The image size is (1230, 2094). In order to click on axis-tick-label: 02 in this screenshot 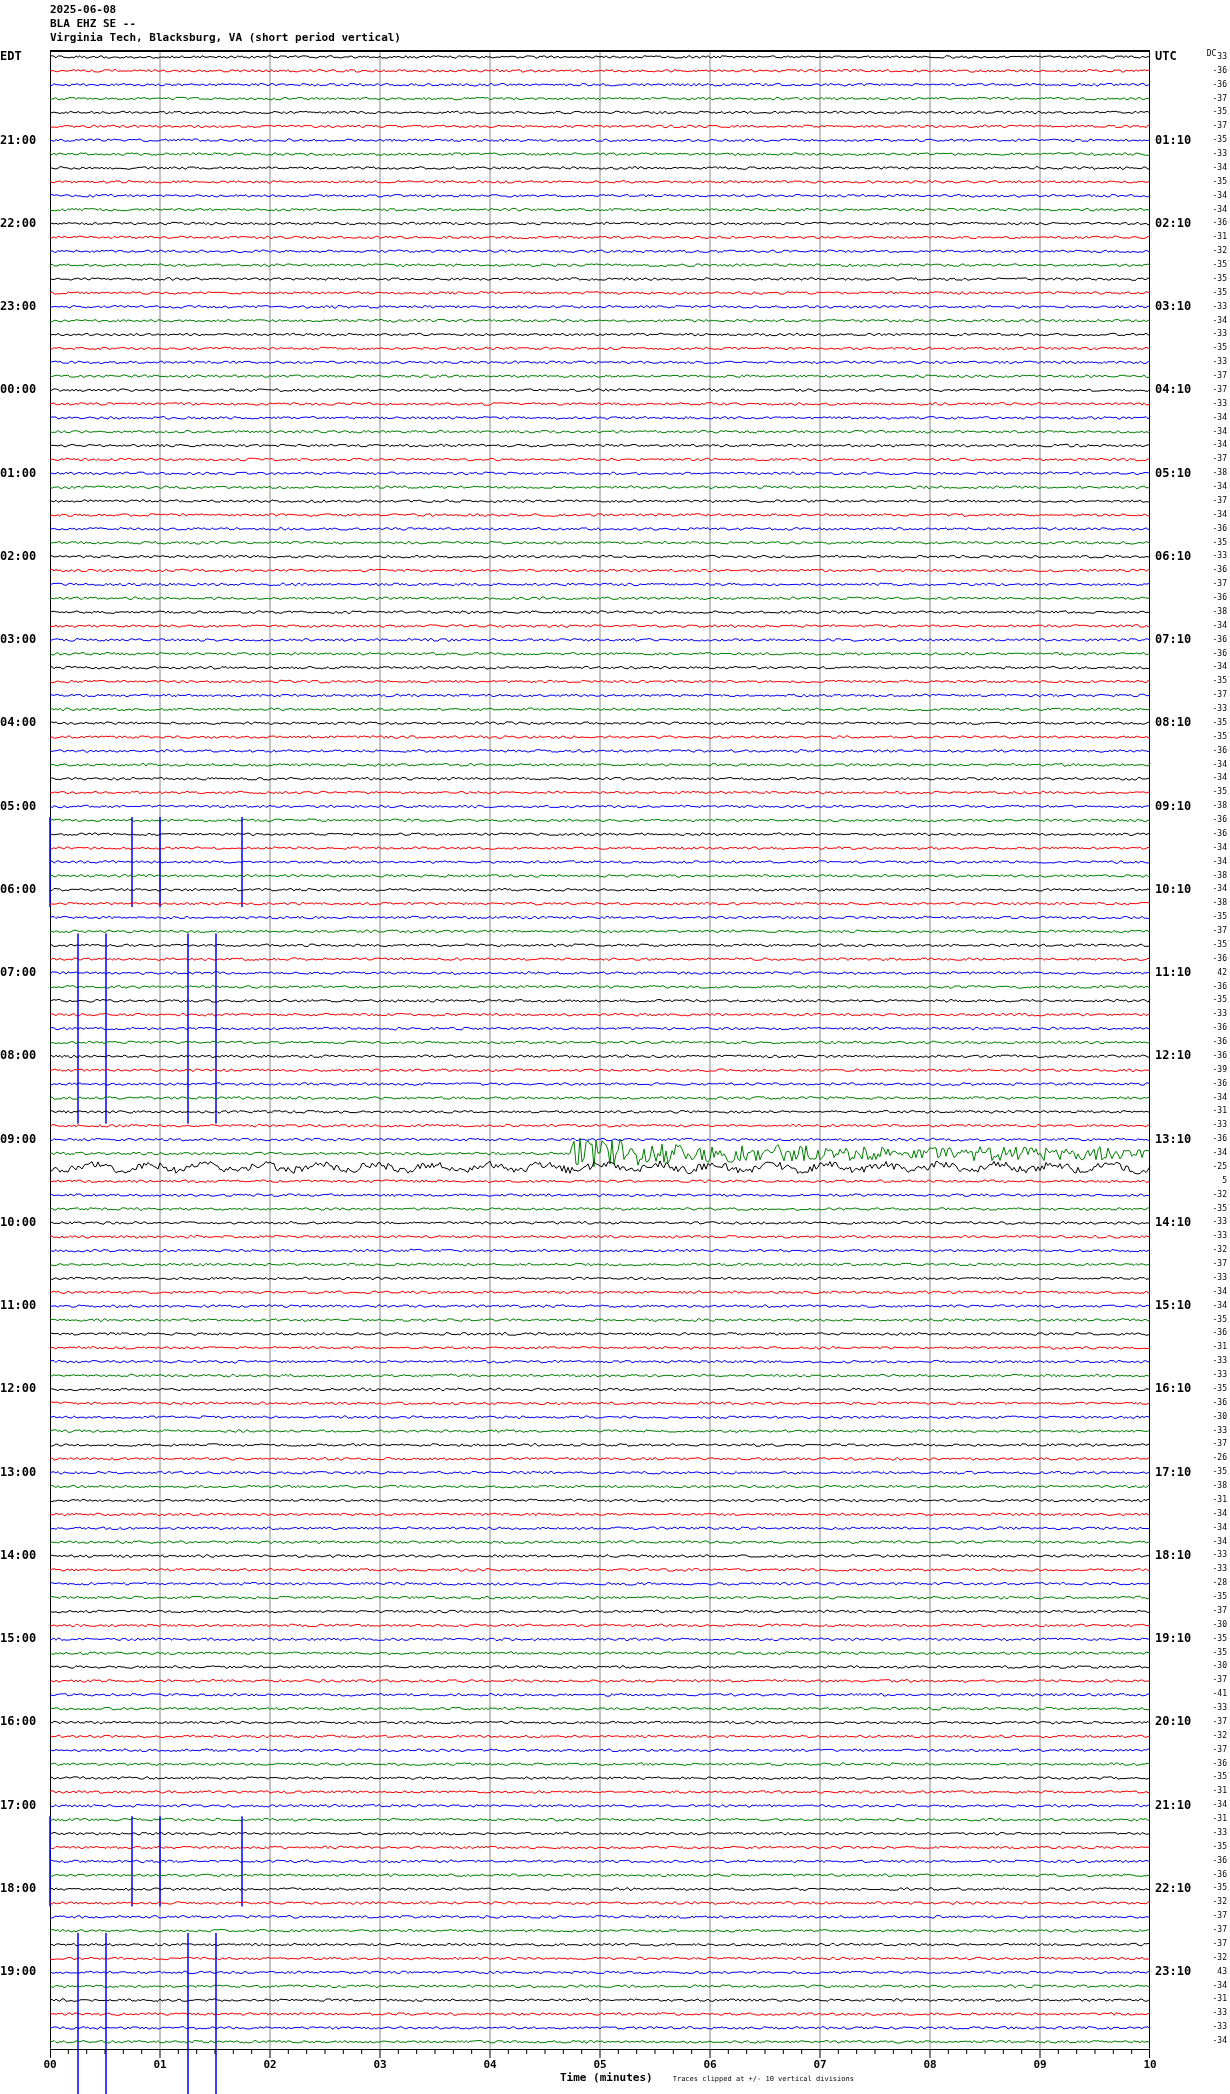, I will do `click(270, 2064)`.